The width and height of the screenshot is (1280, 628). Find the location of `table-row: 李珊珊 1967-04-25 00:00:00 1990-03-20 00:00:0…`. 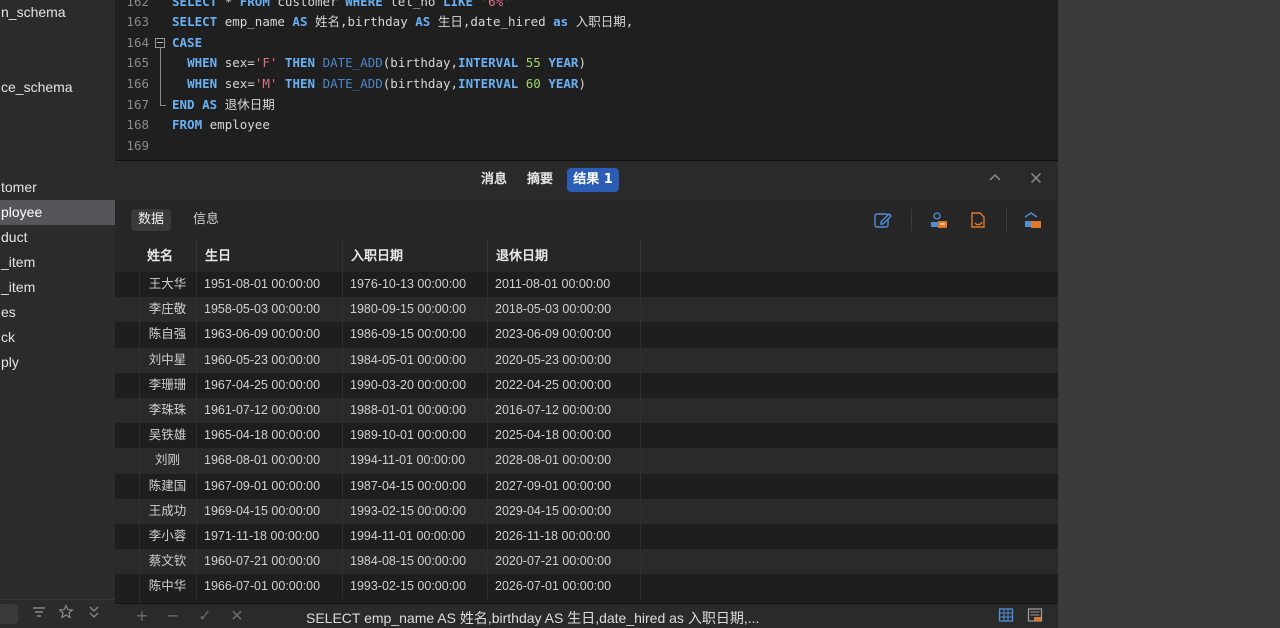

table-row: 李珊珊 1967-04-25 00:00:00 1990-03-20 00:00:0… is located at coordinates (586, 385).